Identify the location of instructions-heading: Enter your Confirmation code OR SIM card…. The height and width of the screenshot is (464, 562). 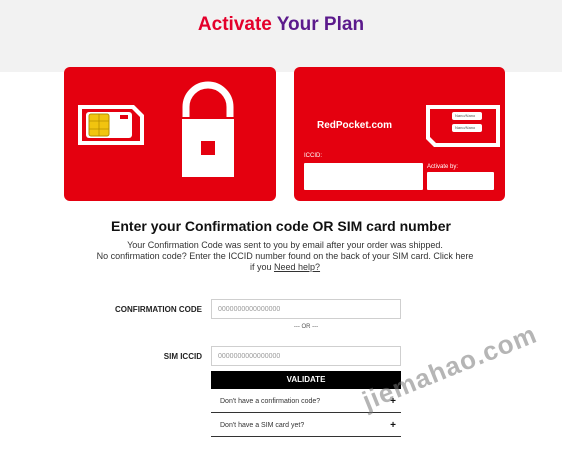
(281, 226).